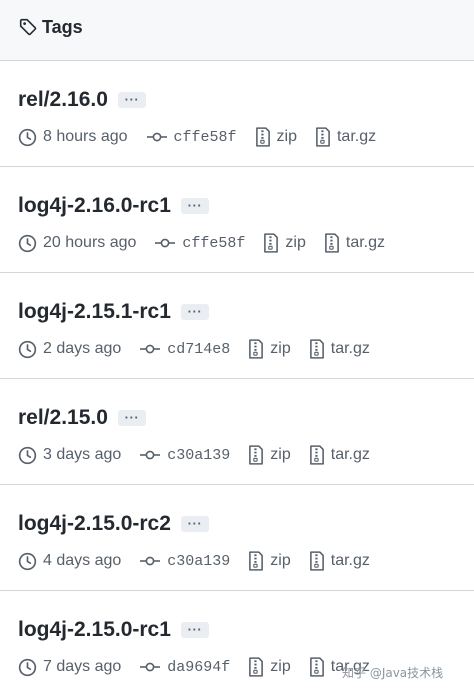  Describe the element at coordinates (199, 349) in the screenshot. I see `commit-sha: cd714e8` at that location.